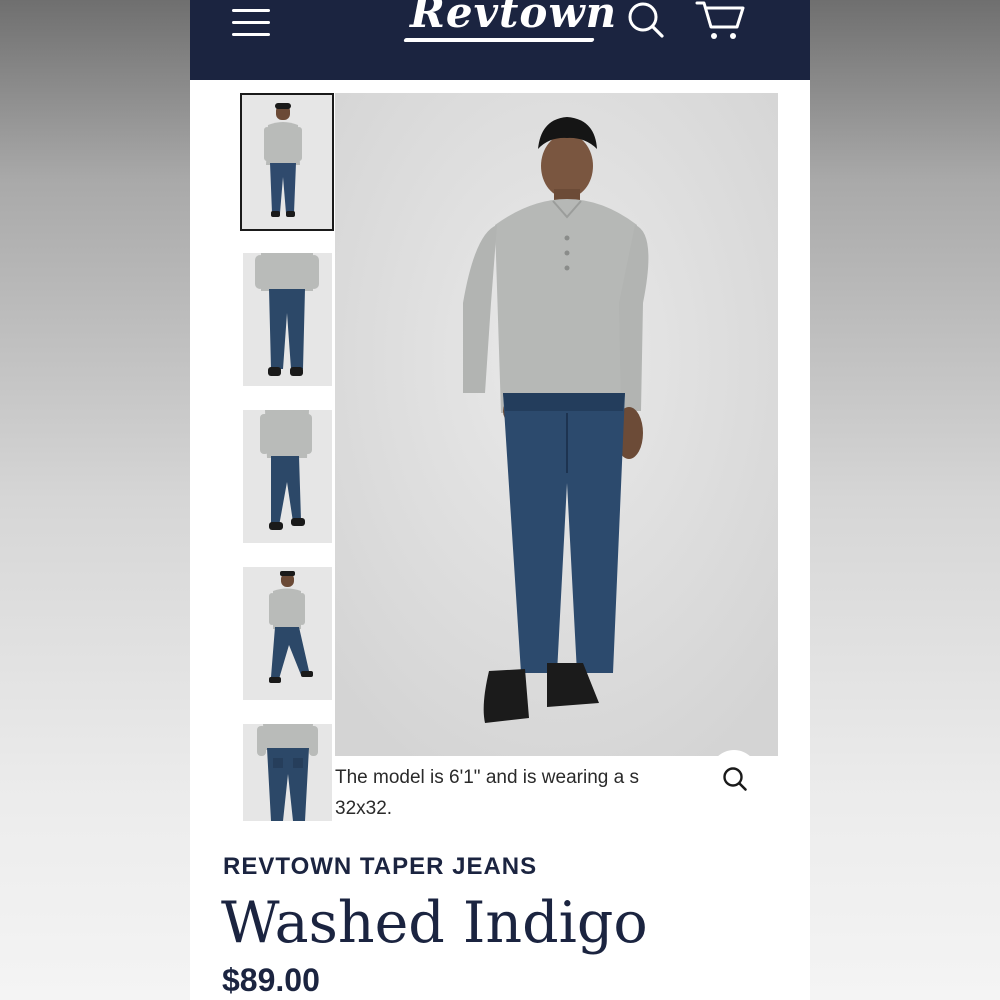  What do you see at coordinates (434, 923) in the screenshot?
I see `product-name: Washed Indigo` at bounding box center [434, 923].